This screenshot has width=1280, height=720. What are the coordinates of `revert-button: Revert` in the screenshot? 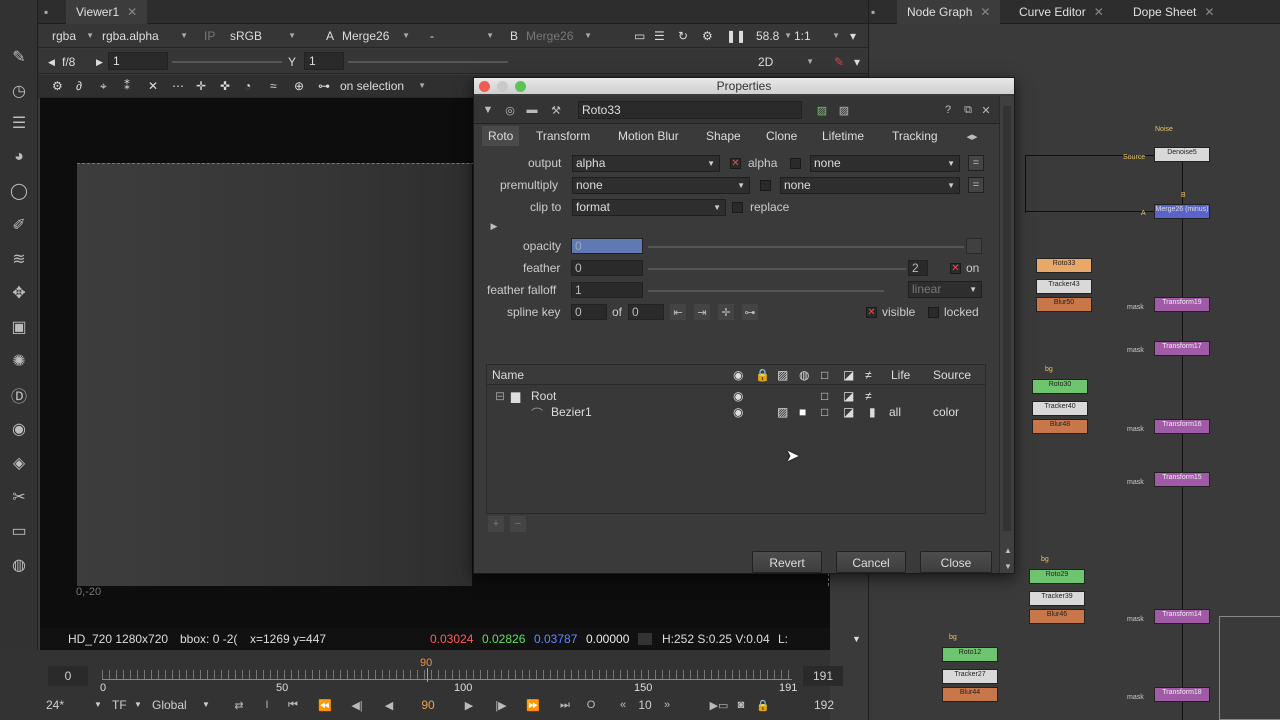 It's located at (787, 562).